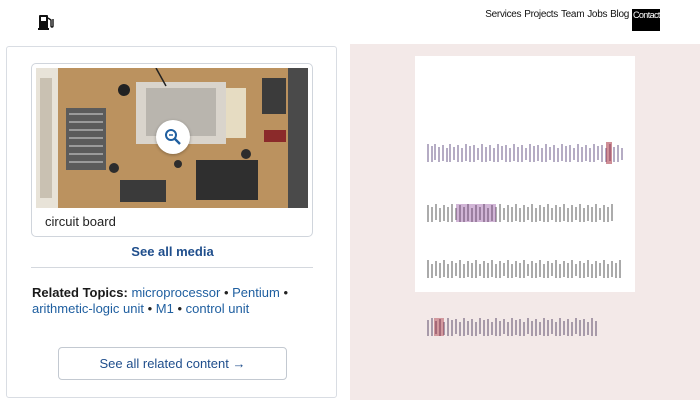 This screenshot has width=700, height=400. What do you see at coordinates (175, 292) in the screenshot?
I see `topic-link-microprocessor: microprocessor` at bounding box center [175, 292].